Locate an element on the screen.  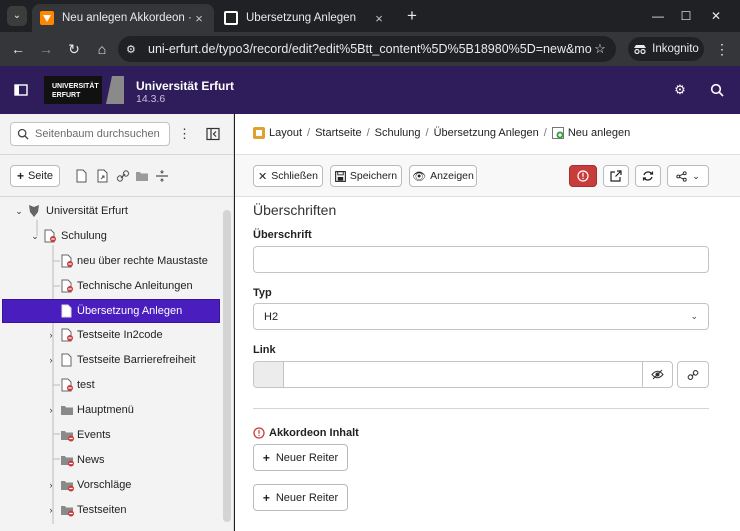
collapse-tree-icon is located at coordinates (213, 134).